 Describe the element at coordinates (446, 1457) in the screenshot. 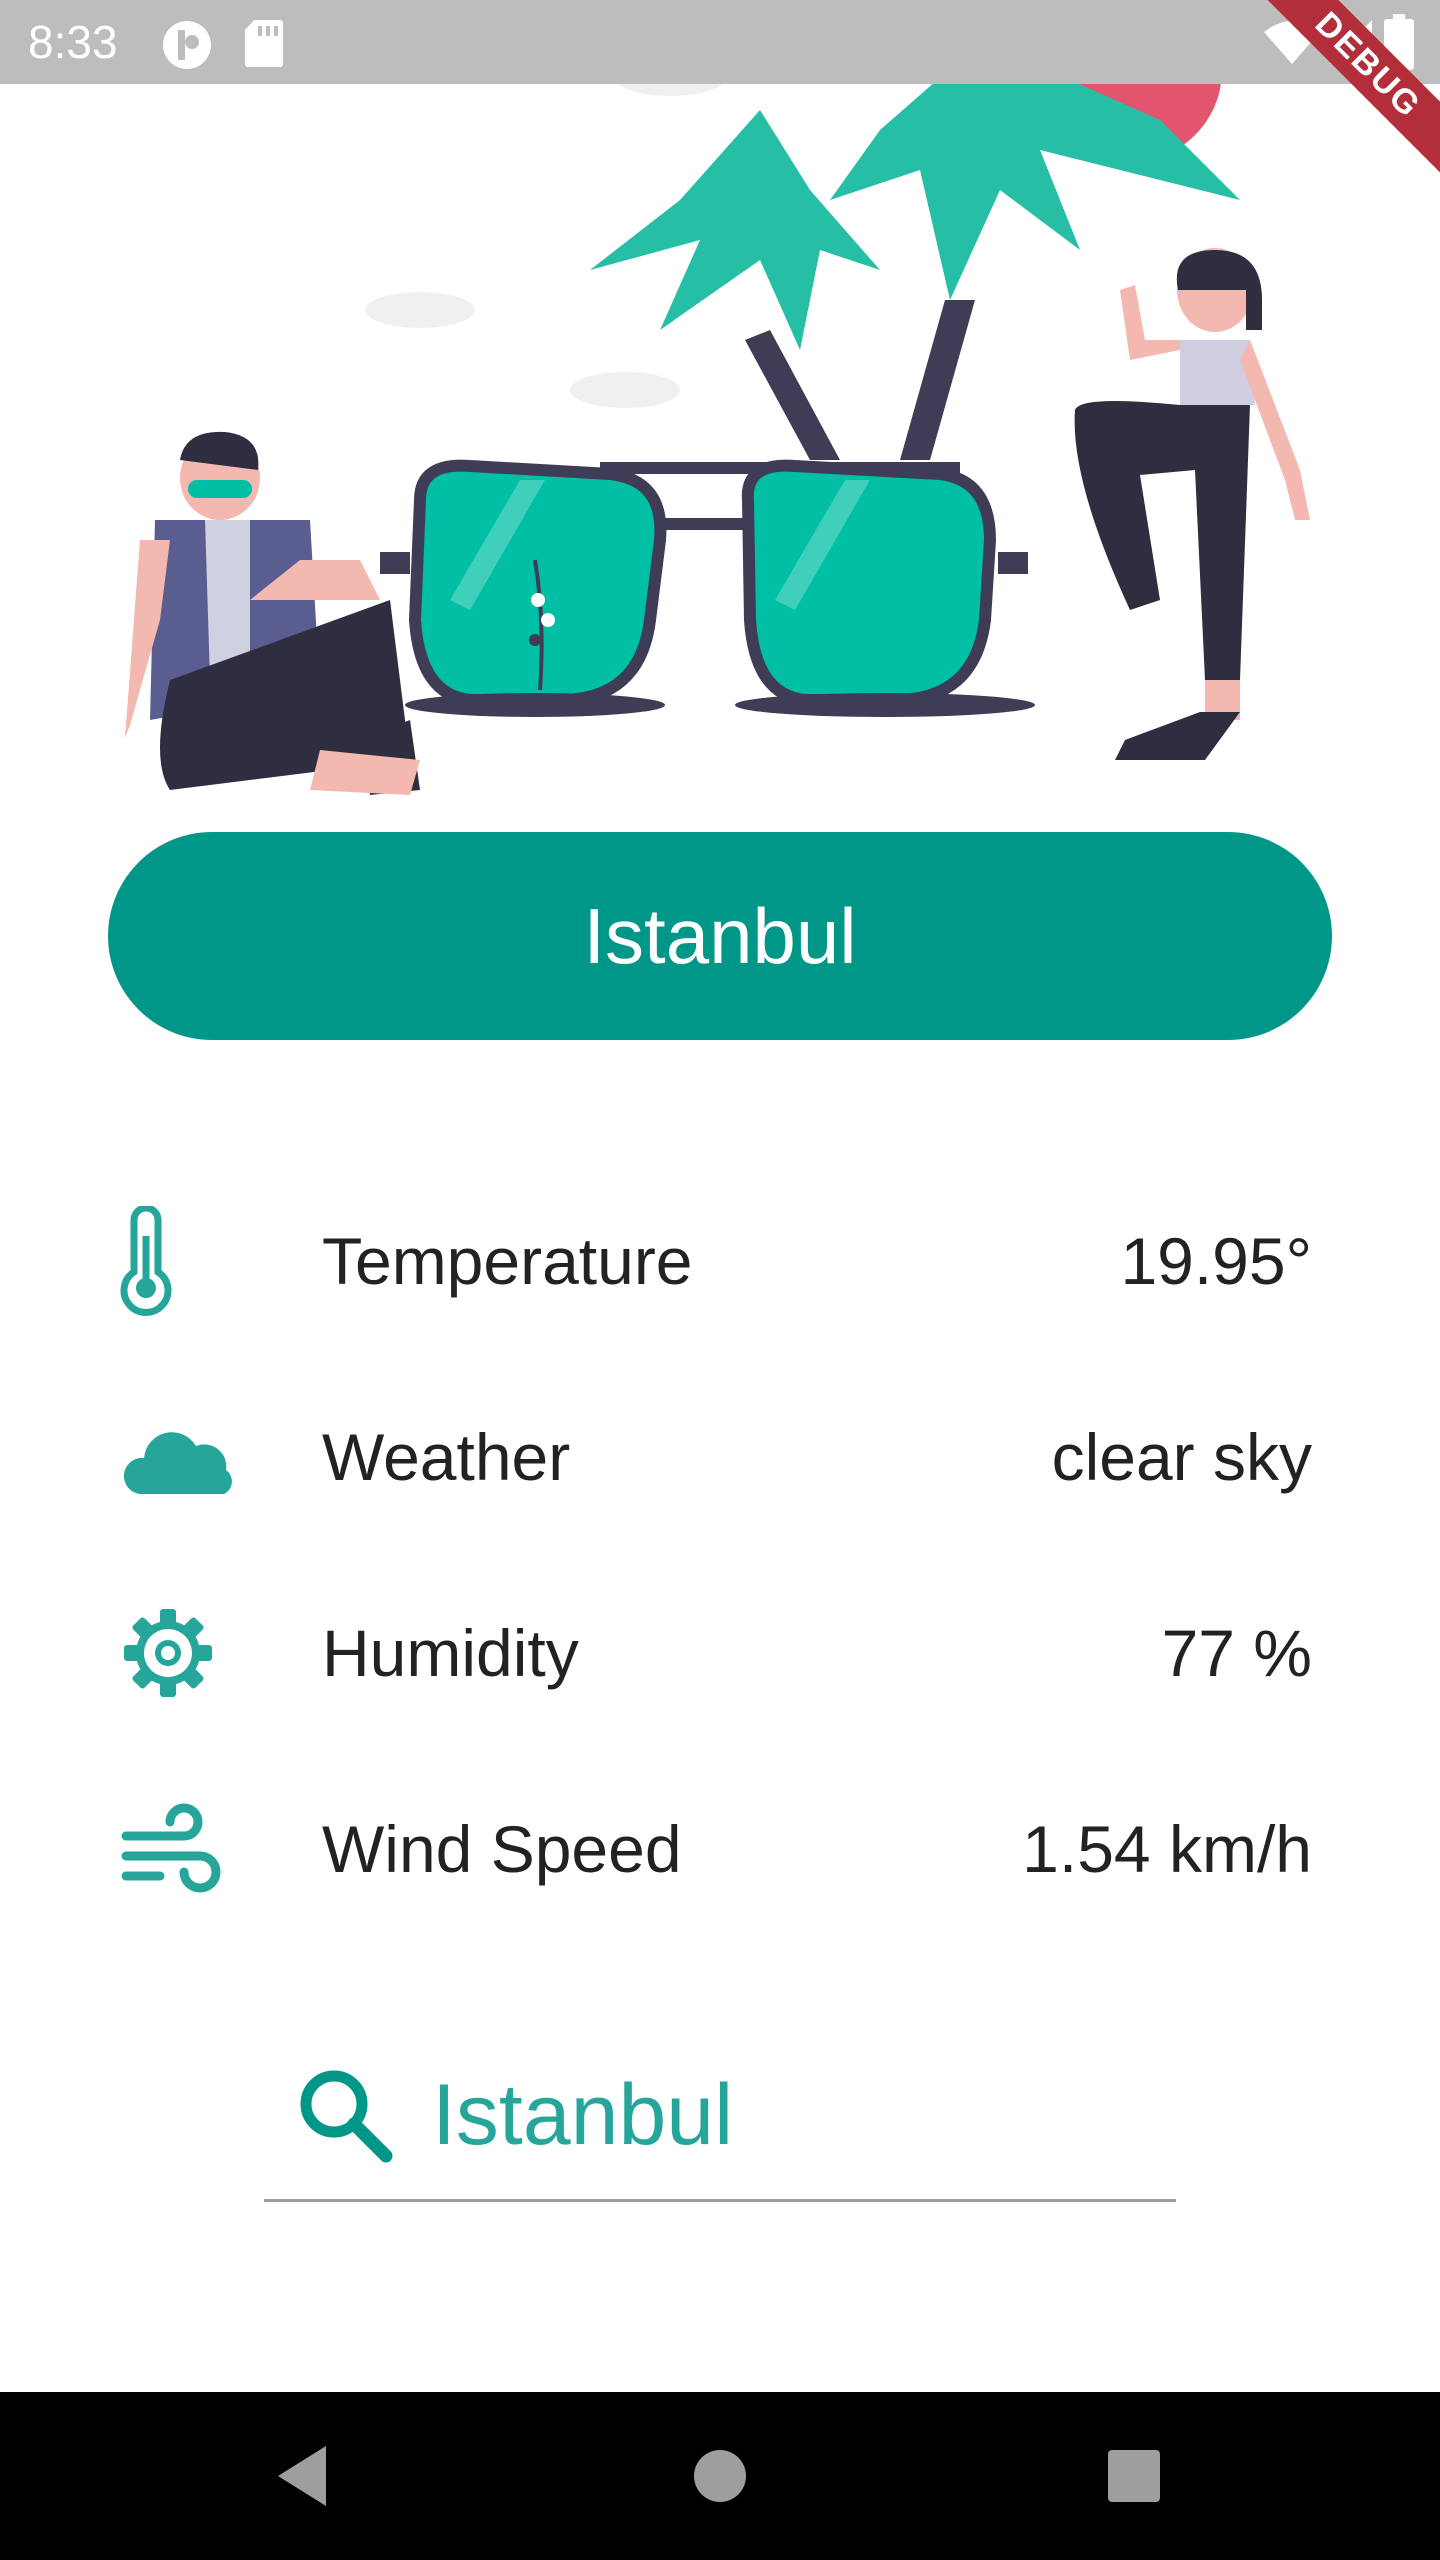

I see `weather-label: Weather` at that location.